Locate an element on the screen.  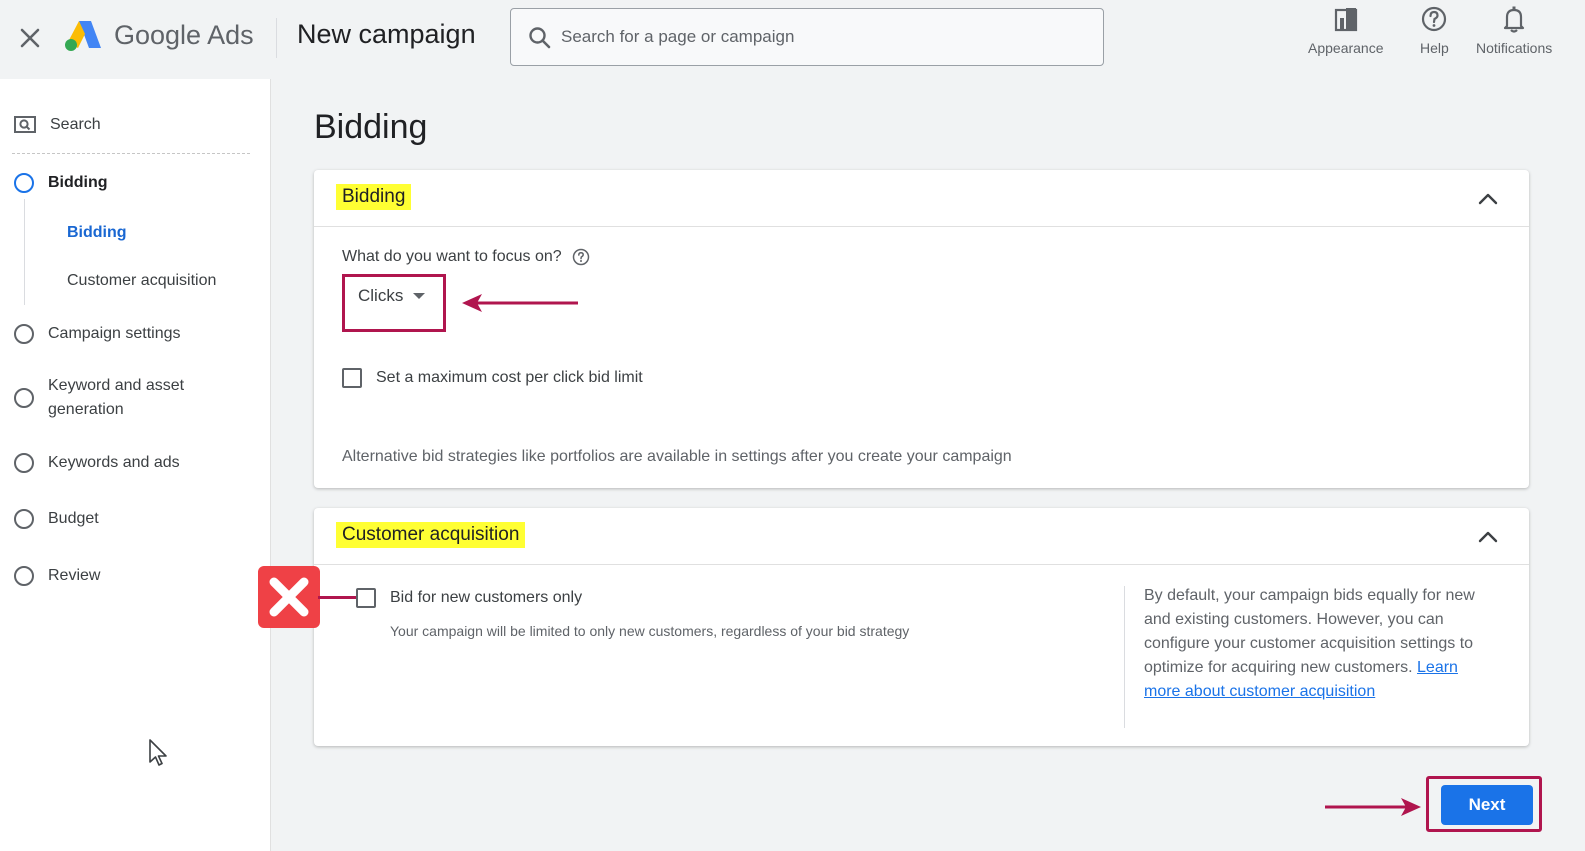
brand-divider is located at coordinates (276, 38).